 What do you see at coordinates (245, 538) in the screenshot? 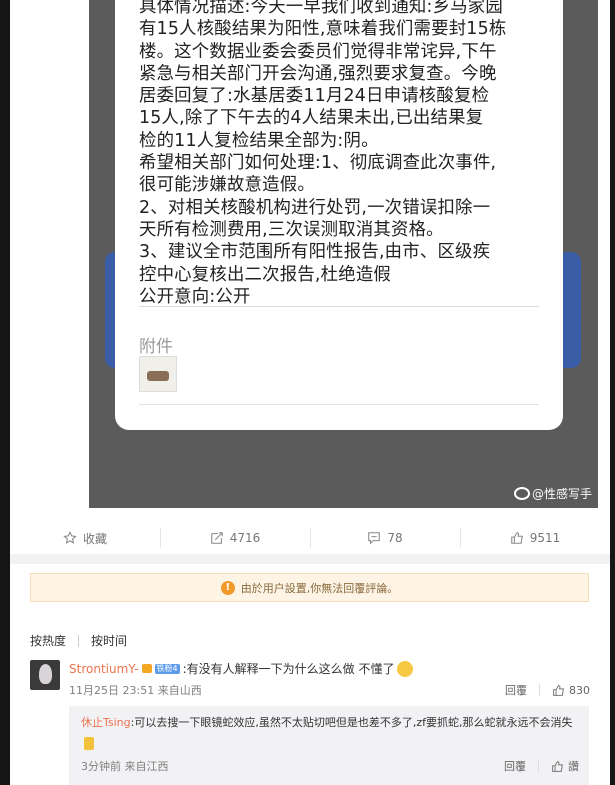
I see `repost-count: 4716` at bounding box center [245, 538].